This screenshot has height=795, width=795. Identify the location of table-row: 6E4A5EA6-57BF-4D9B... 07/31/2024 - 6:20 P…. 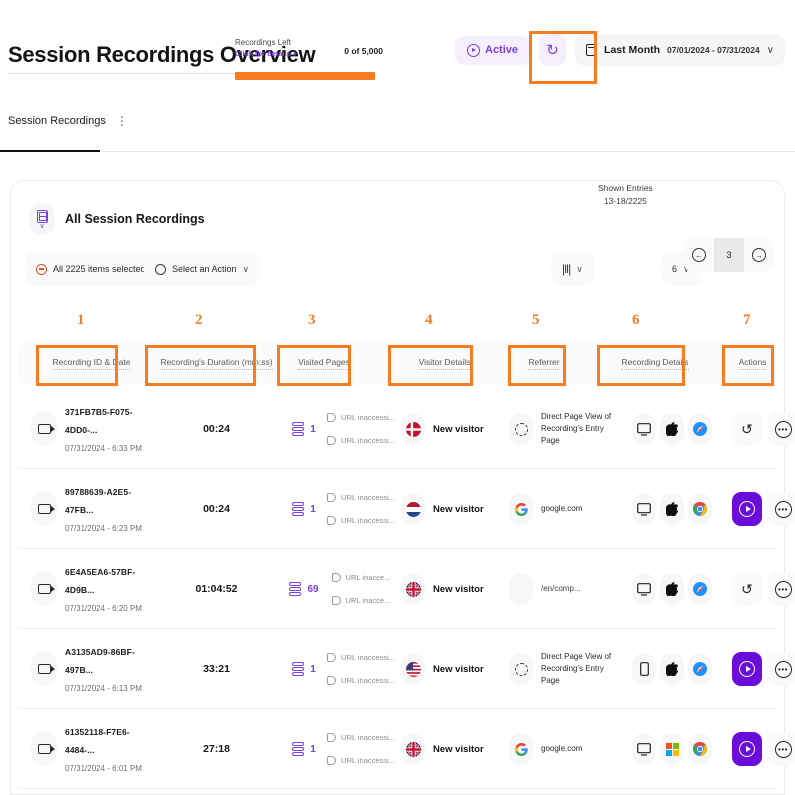
(407, 589).